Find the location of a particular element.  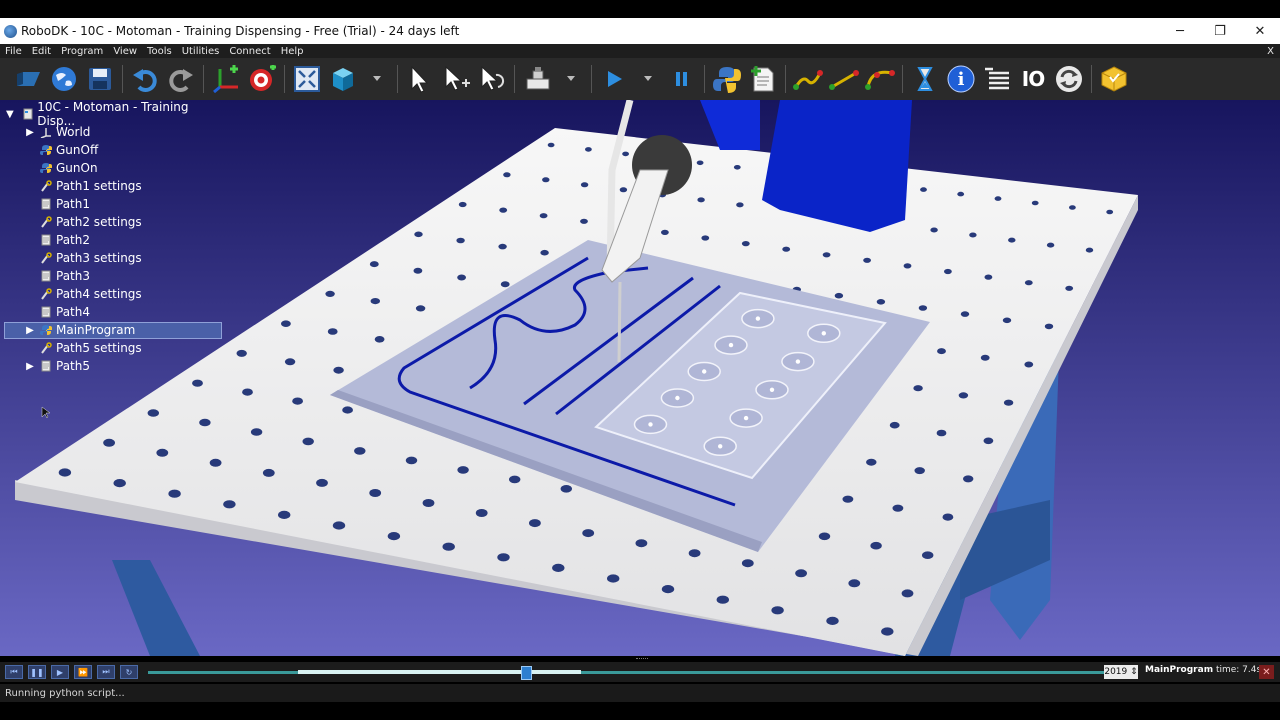

info-icon: i is located at coordinates (961, 79).